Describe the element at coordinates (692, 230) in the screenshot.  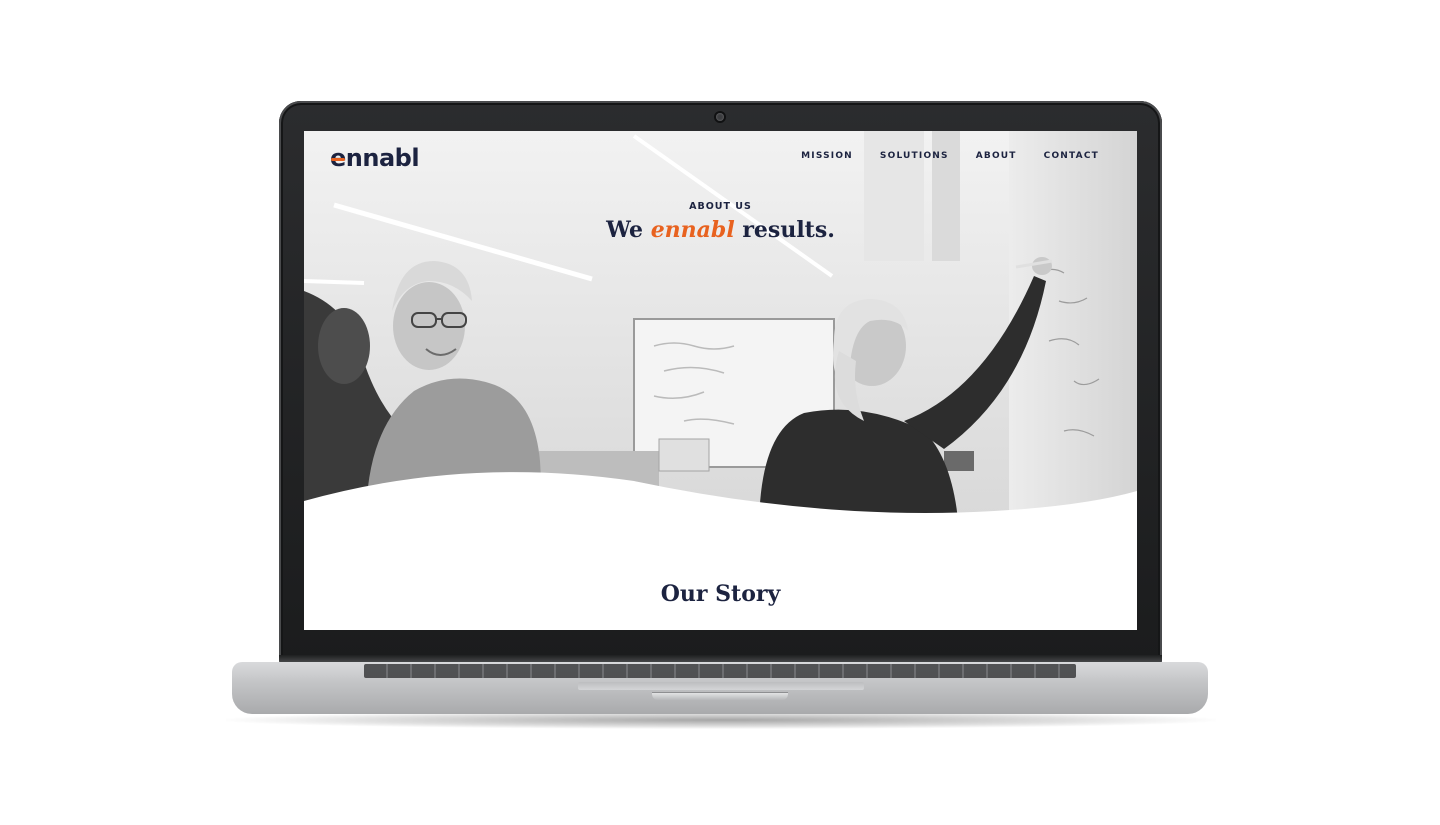
I see `headline-accent: ennabl` at that location.